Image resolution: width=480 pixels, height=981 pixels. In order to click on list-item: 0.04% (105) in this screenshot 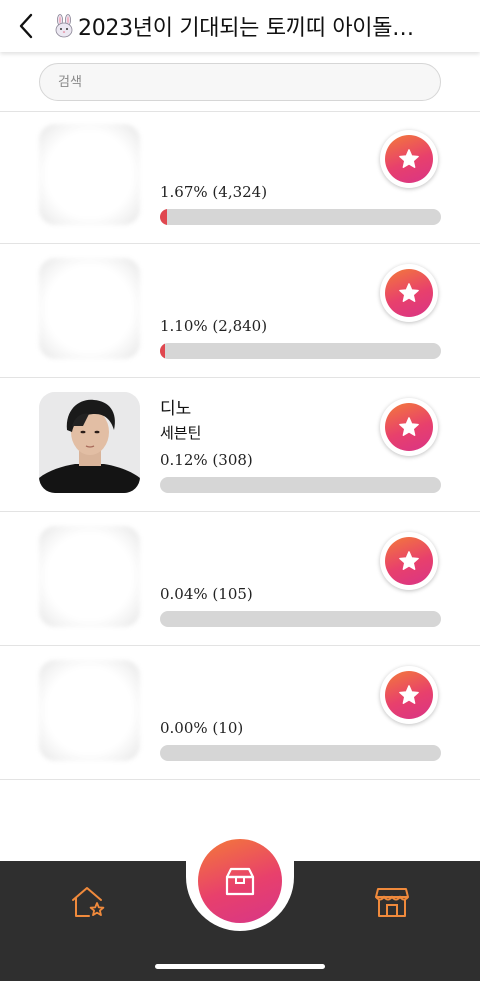, I will do `click(240, 579)`.